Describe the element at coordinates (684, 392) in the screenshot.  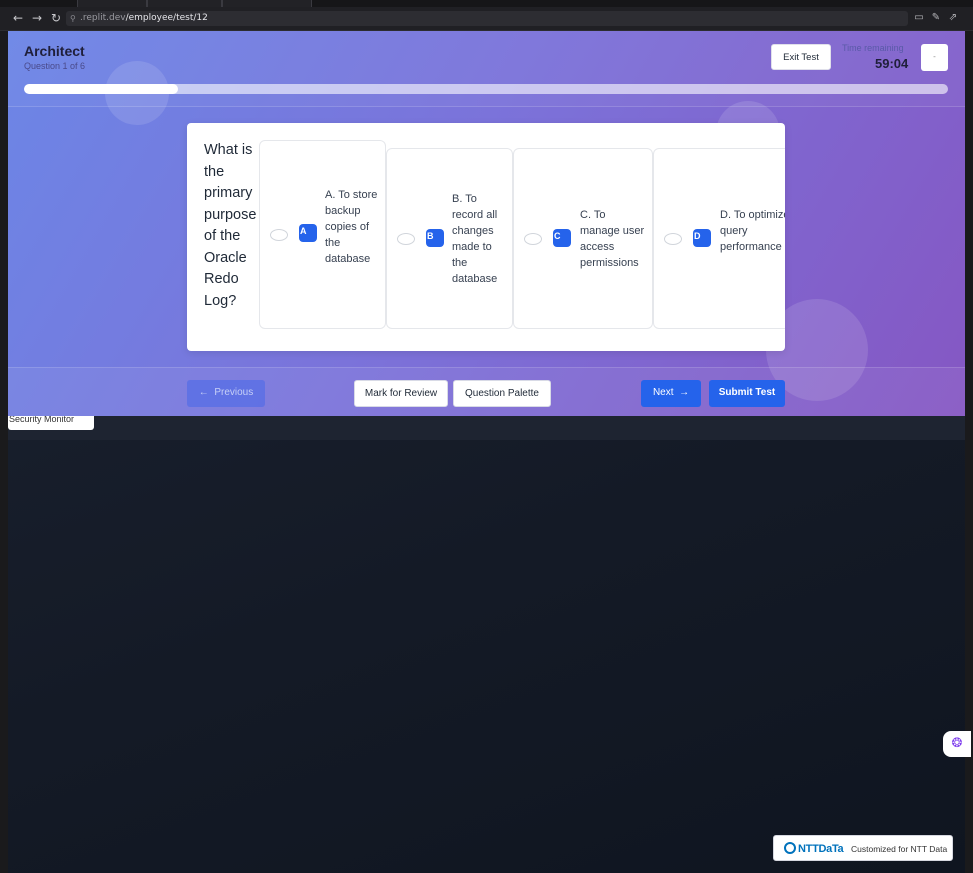
I see `arrow-right-icon: →` at that location.